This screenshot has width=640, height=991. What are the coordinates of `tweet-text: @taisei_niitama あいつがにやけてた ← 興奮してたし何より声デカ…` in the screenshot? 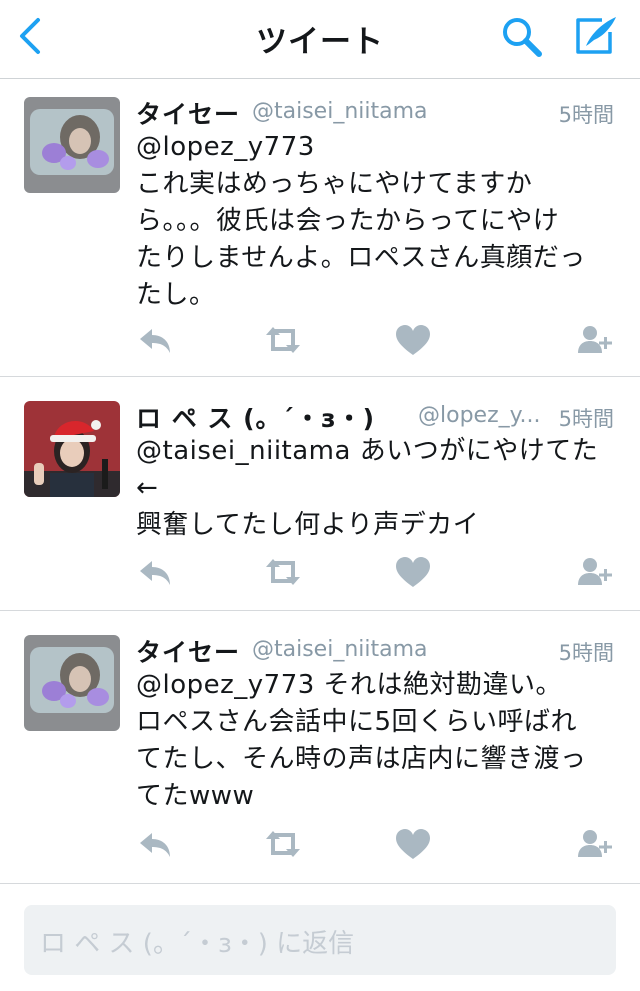 It's located at (367, 488).